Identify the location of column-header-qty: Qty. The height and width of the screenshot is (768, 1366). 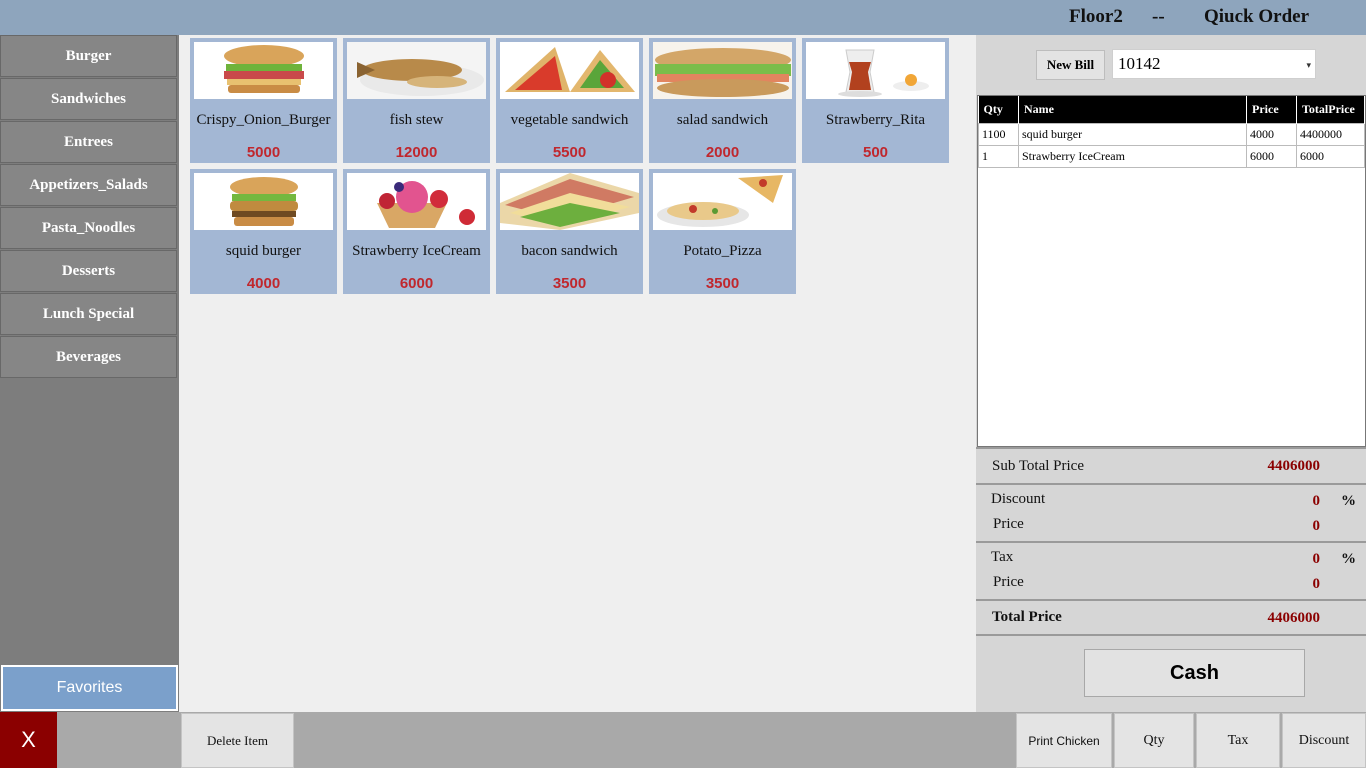
(998, 109).